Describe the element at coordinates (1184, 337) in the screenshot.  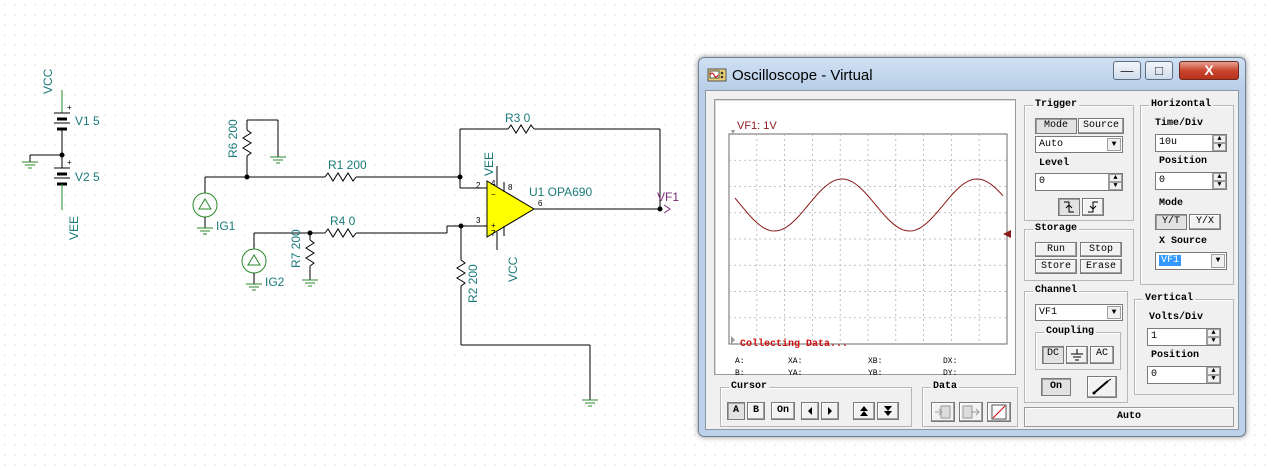
I see `voltsdiv-input: 1 ▲ ▼` at that location.